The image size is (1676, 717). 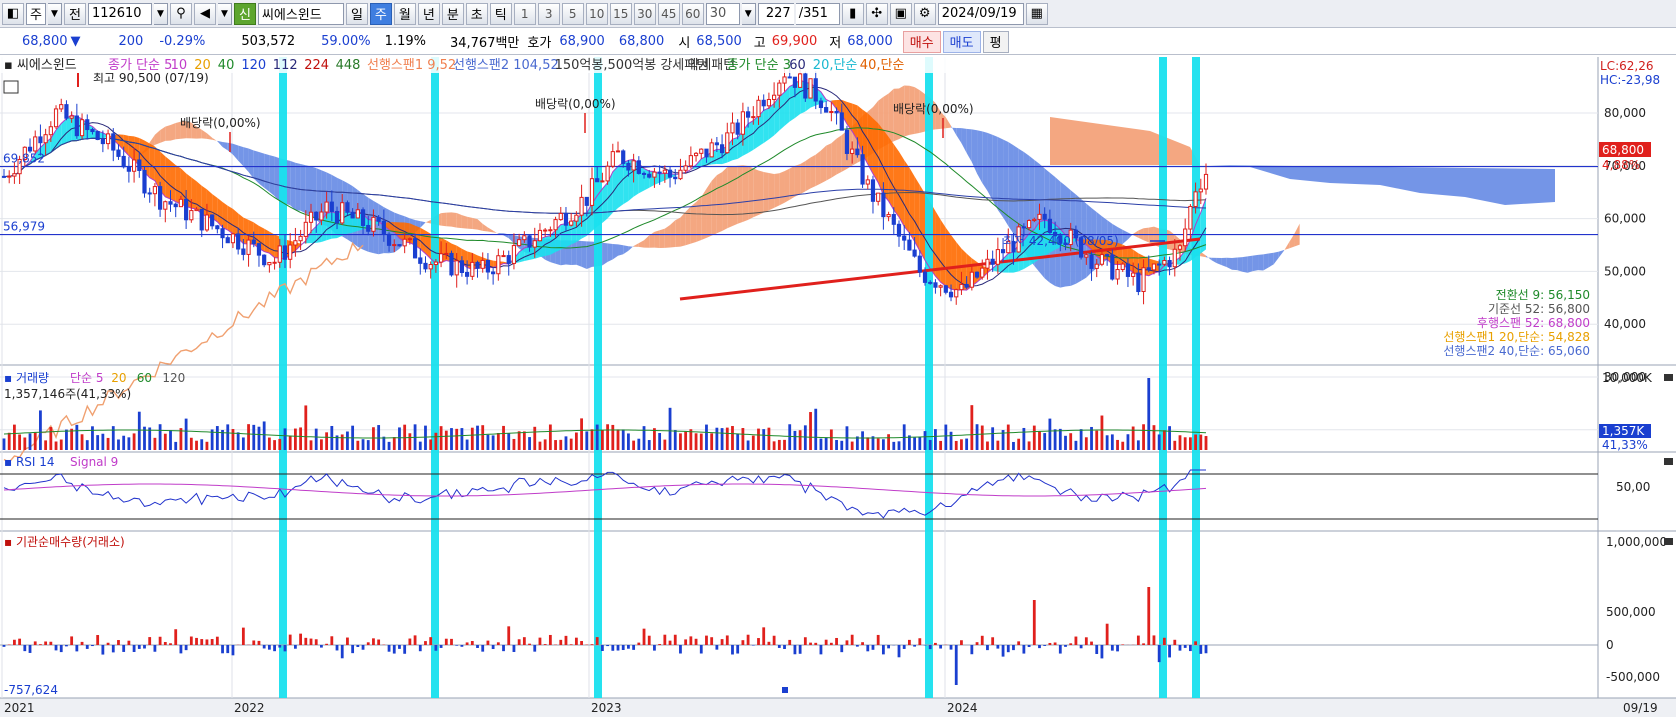 I want to click on interval-3: 3, so click(x=548, y=13).